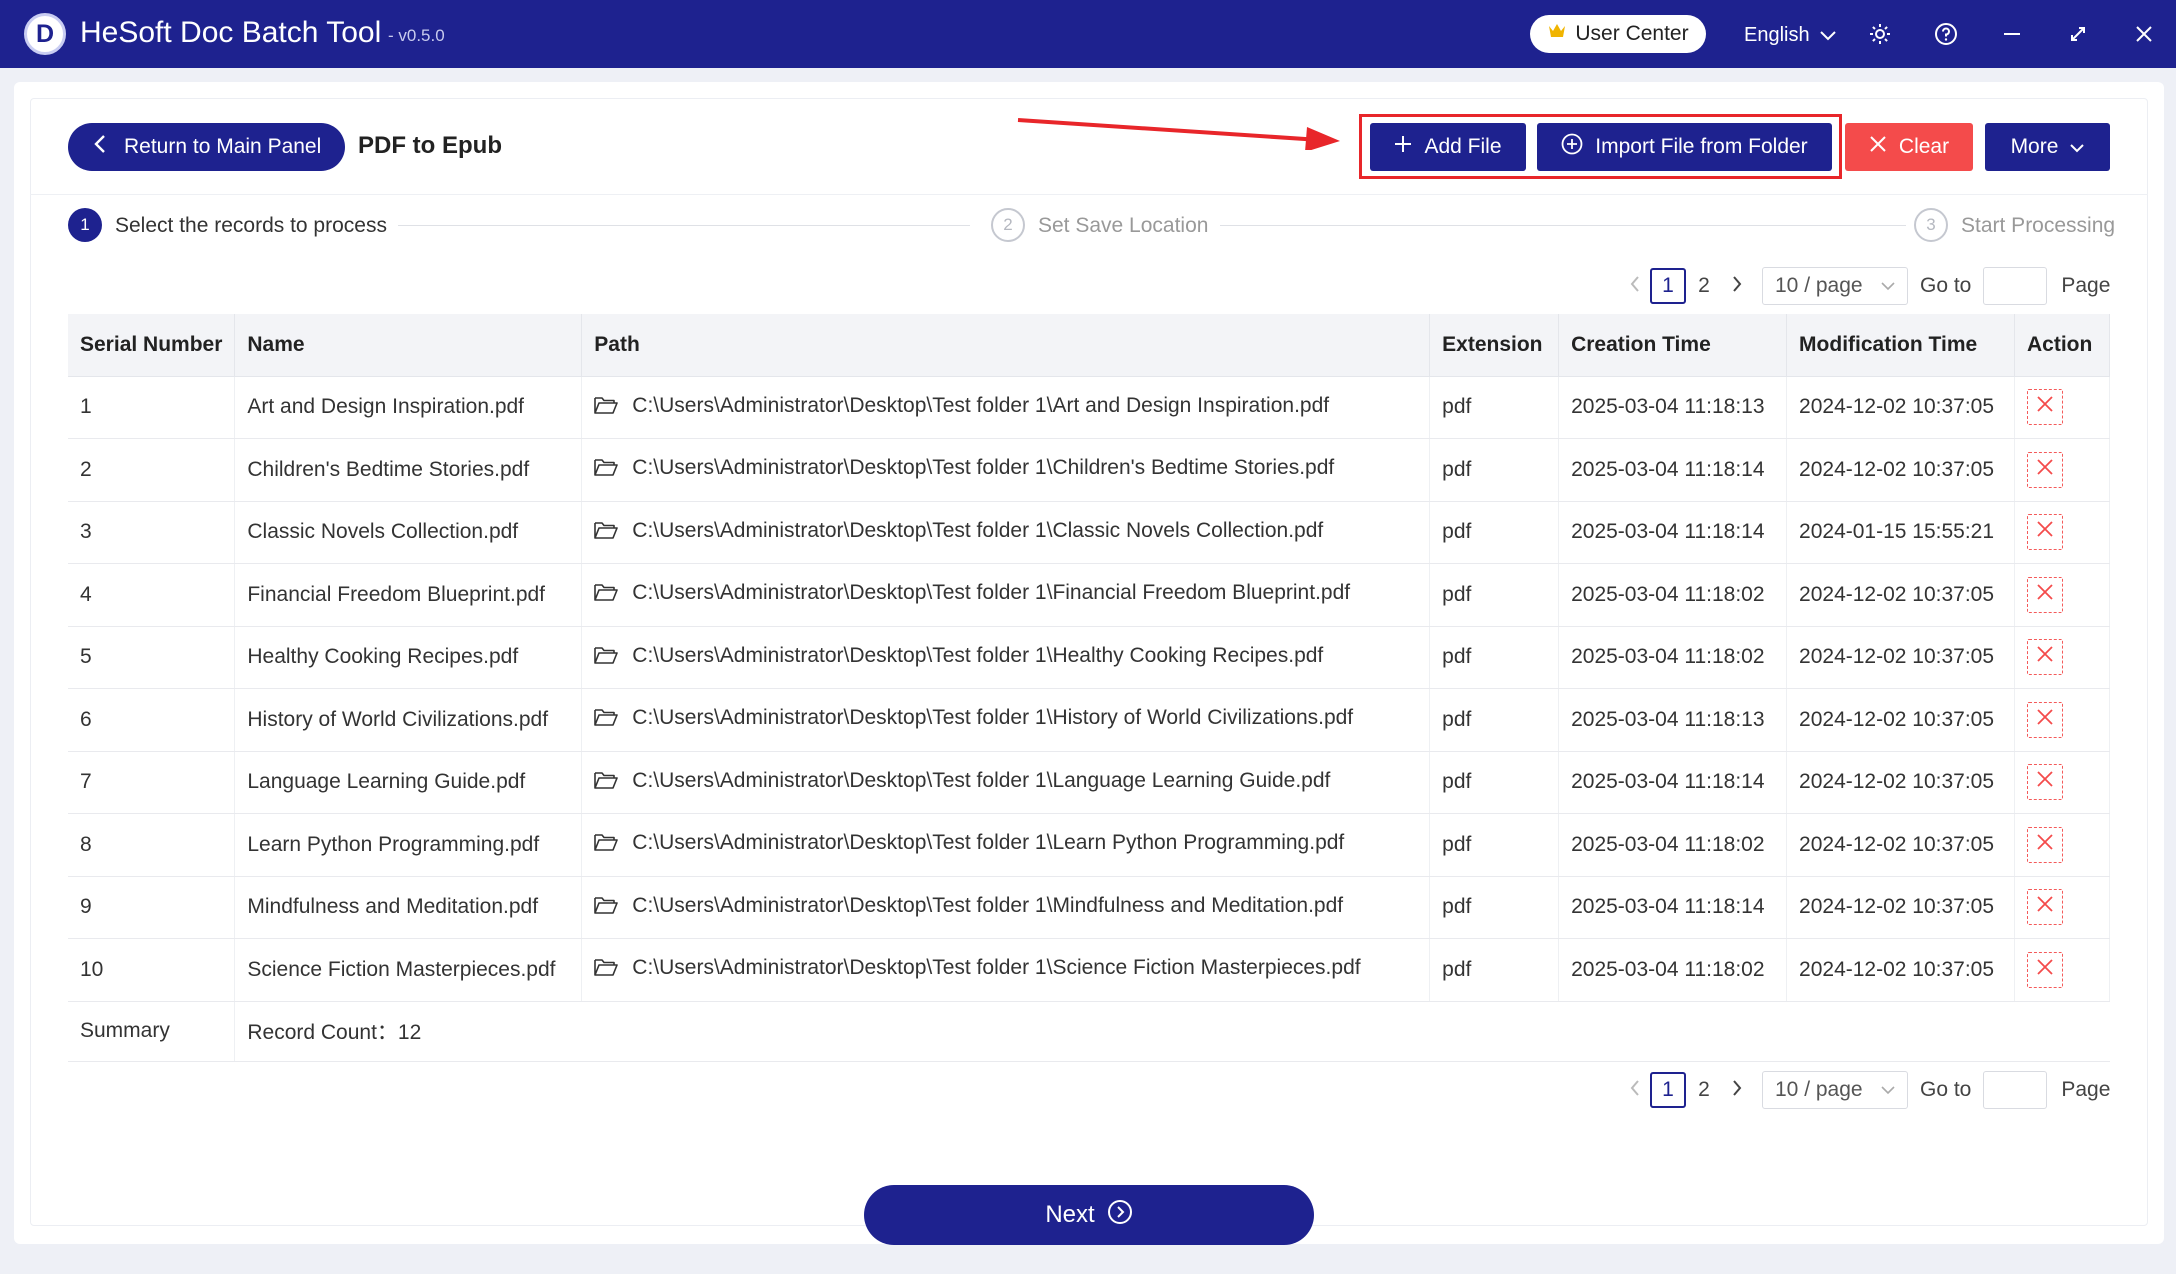  I want to click on step-1-number: 1, so click(85, 225).